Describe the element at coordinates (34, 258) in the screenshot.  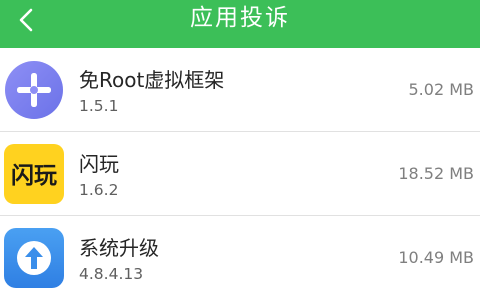
I see `upgrade-arrow-icon` at that location.